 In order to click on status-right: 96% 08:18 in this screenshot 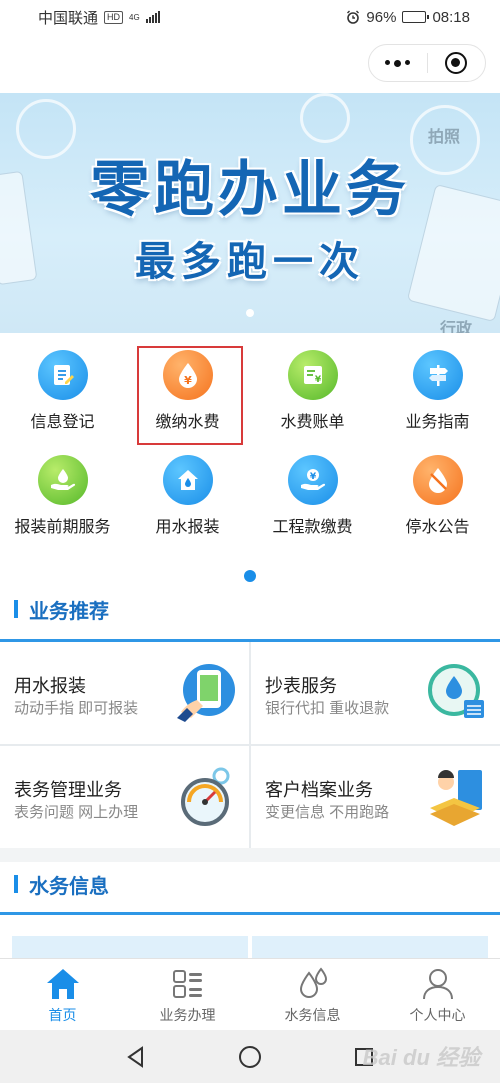, I will do `click(408, 17)`.